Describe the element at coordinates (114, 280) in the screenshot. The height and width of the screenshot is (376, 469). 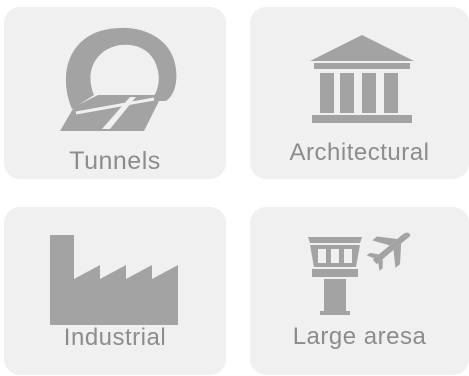
I see `factory-icon` at that location.